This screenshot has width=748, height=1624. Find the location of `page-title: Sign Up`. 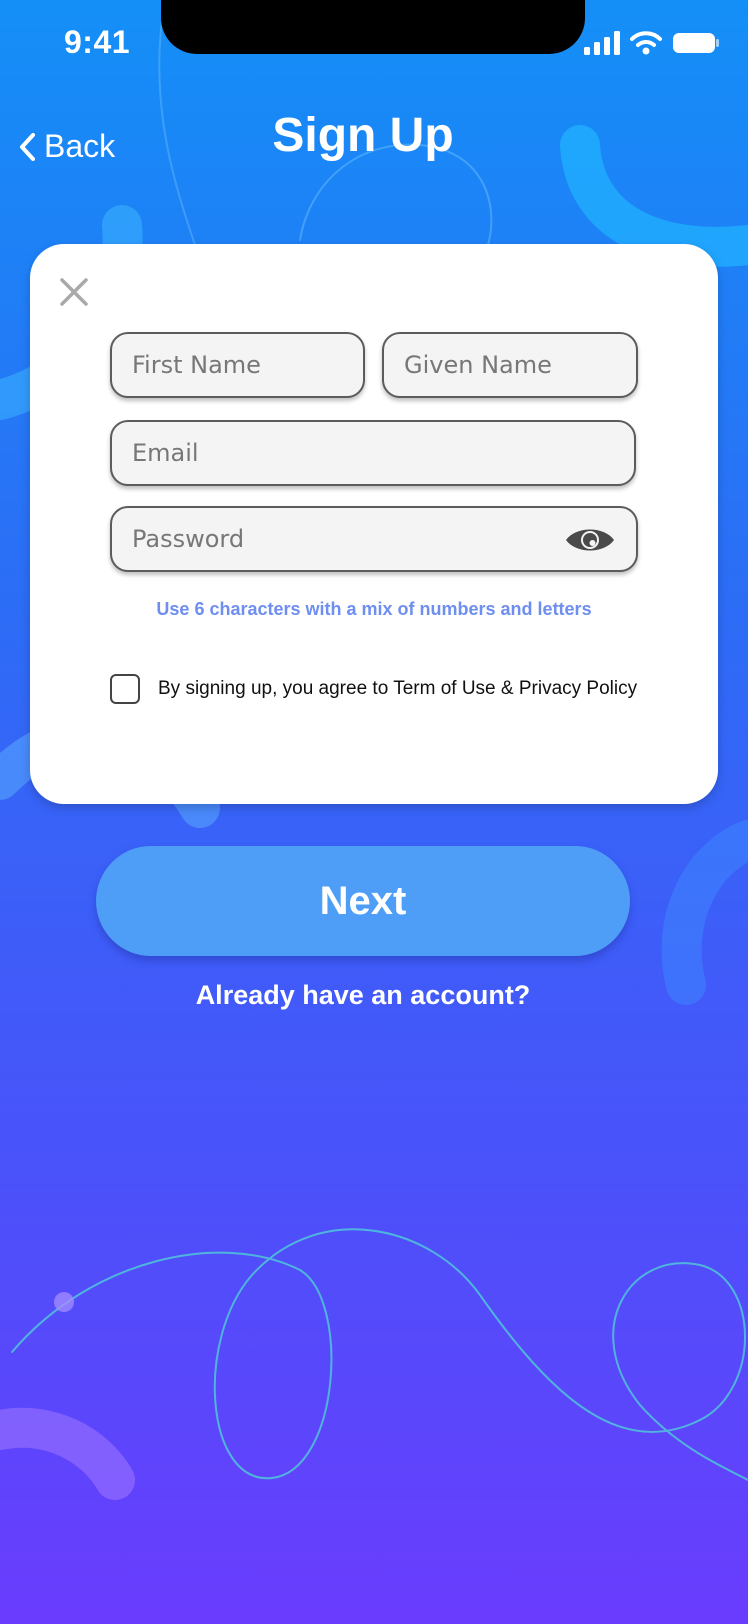

page-title: Sign Up is located at coordinates (363, 135).